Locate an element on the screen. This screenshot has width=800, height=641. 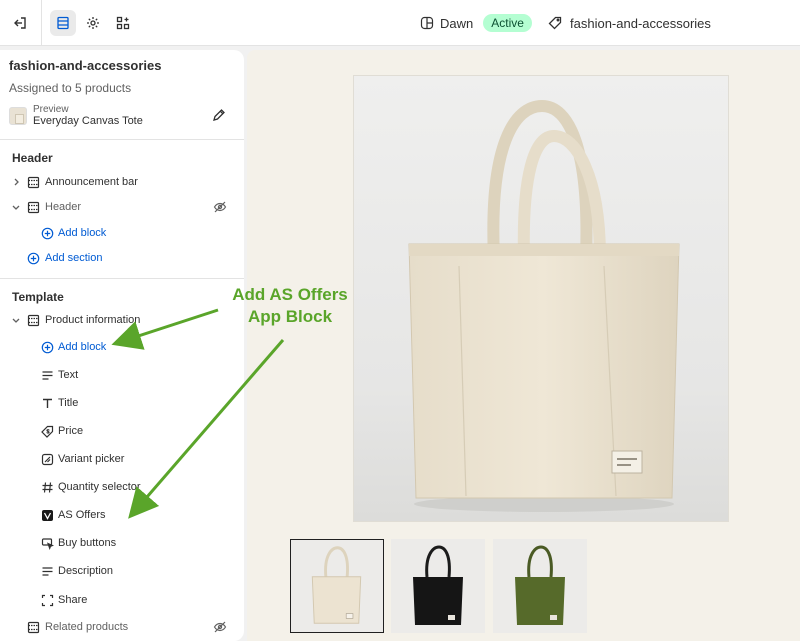
preview-label: Preview is located at coordinates (51, 109).